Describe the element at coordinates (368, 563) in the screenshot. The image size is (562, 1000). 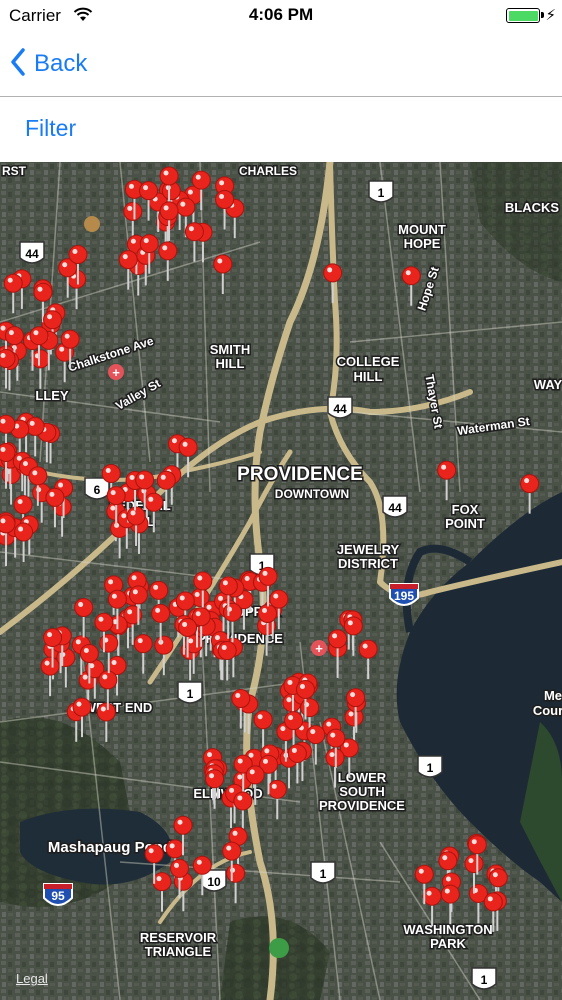
I see `place-label: DISTRICT` at that location.